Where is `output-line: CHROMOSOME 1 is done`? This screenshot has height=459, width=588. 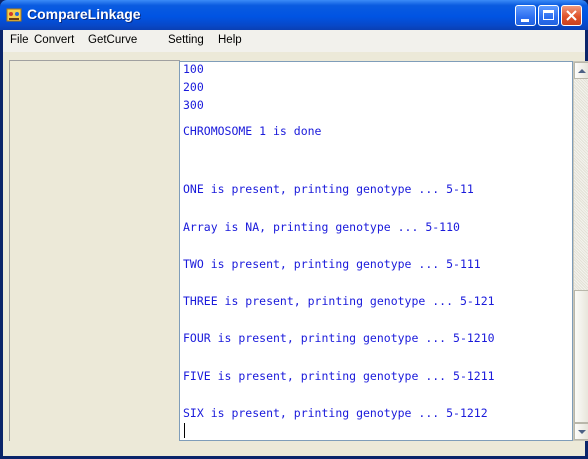 output-line: CHROMOSOME 1 is done is located at coordinates (252, 131).